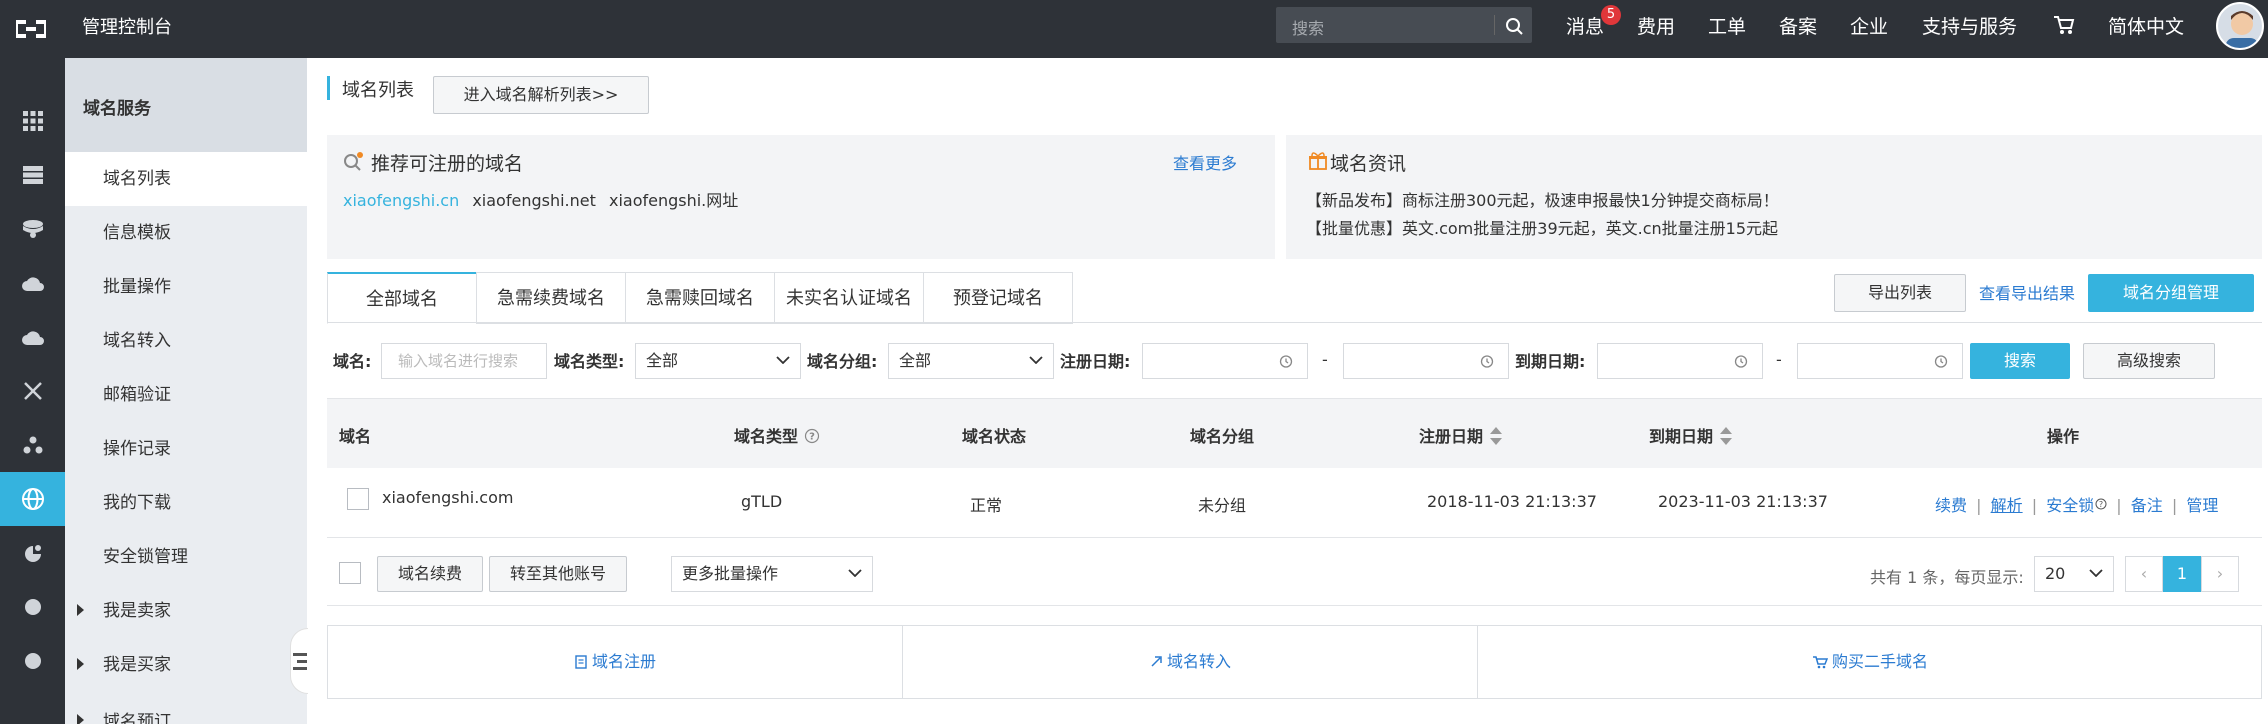 Image resolution: width=2268 pixels, height=724 pixels. Describe the element at coordinates (1494, 25) in the screenshot. I see `divider` at that location.